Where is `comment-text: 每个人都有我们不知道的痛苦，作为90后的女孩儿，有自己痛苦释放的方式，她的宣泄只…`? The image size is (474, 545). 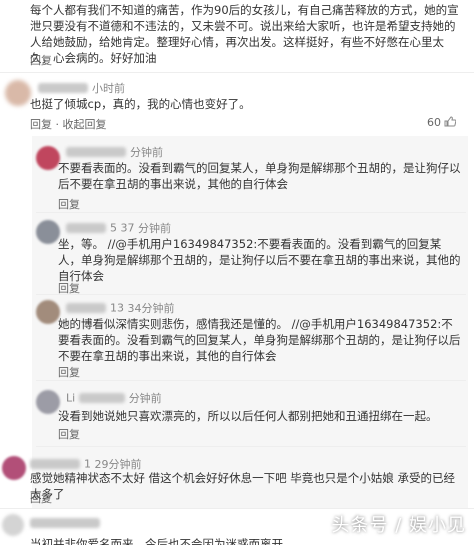
comment-text: 每个人都有我们不知道的痛苦，作为90后的女孩儿，有自己痛苦释放的方式，她的宣泄只… is located at coordinates (244, 34).